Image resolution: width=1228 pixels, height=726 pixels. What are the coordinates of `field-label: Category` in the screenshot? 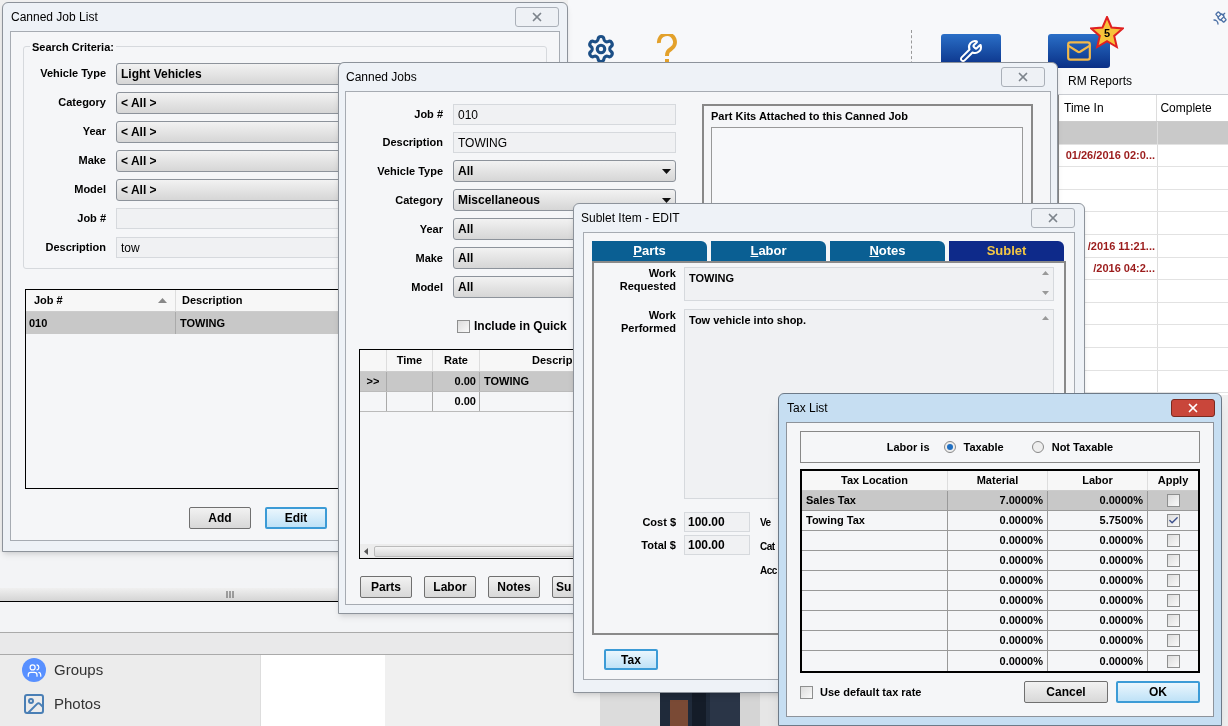 It's located at (81, 103).